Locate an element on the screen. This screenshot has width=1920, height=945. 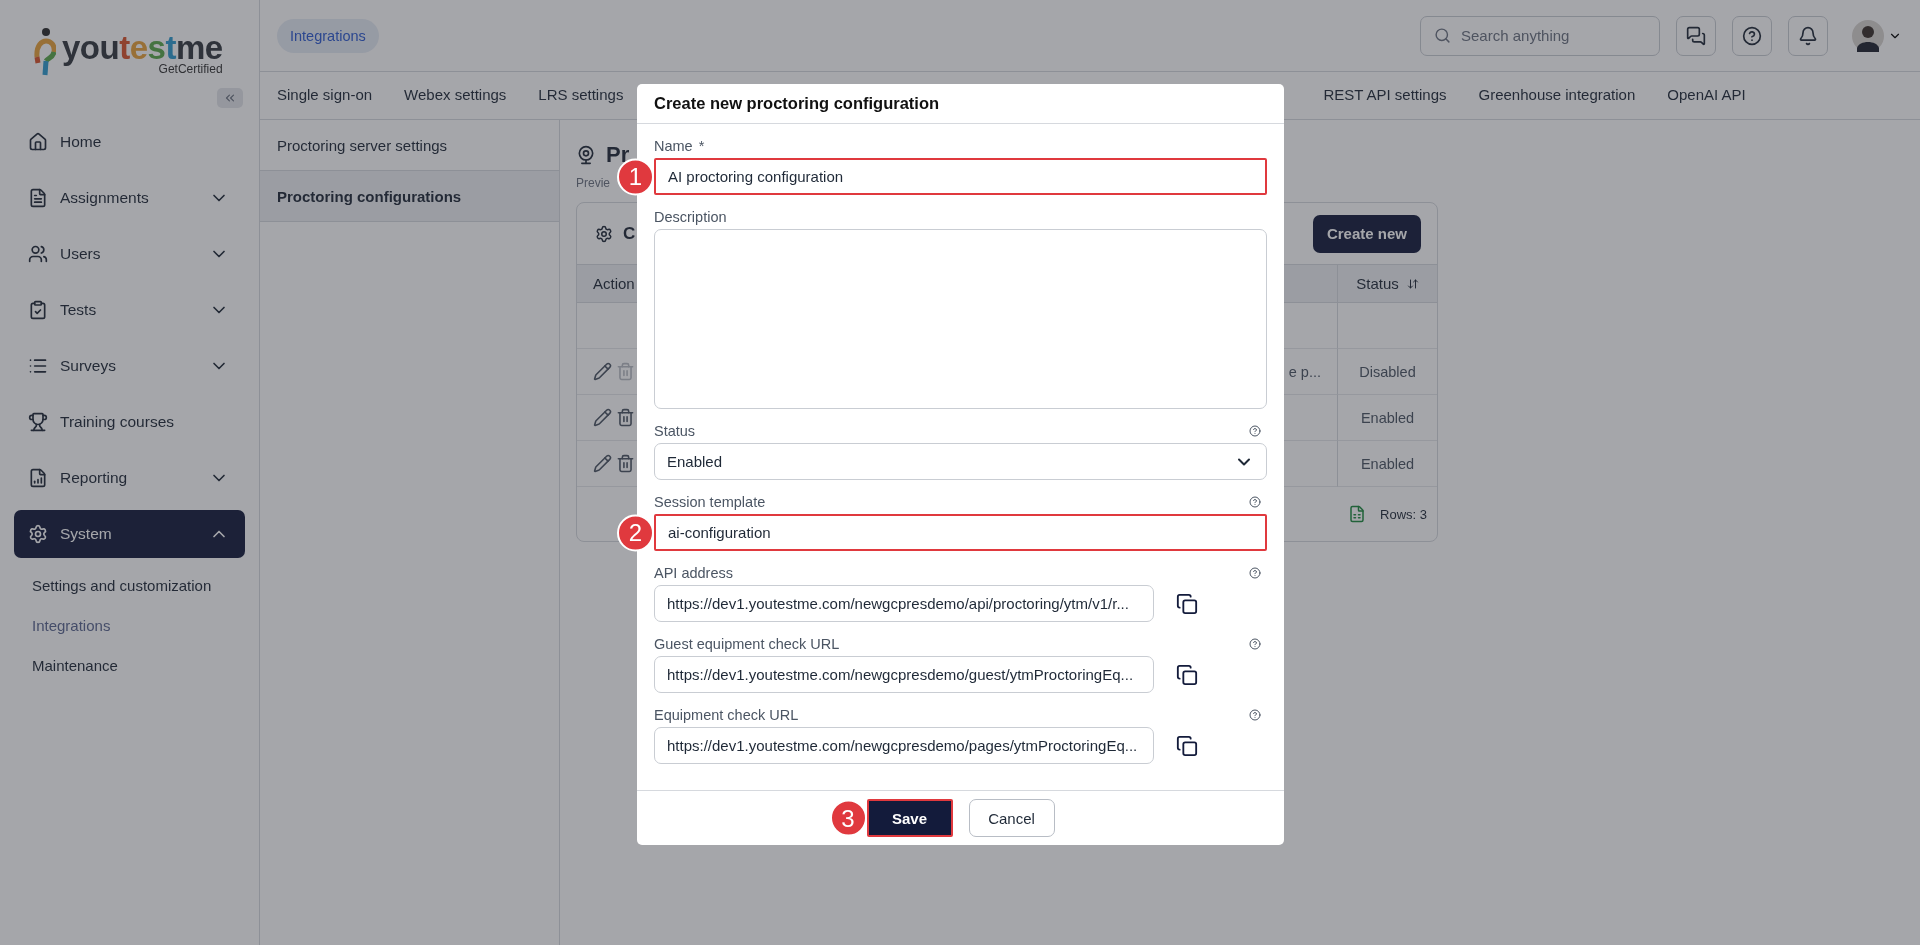
document-icon is located at coordinates (38, 198).